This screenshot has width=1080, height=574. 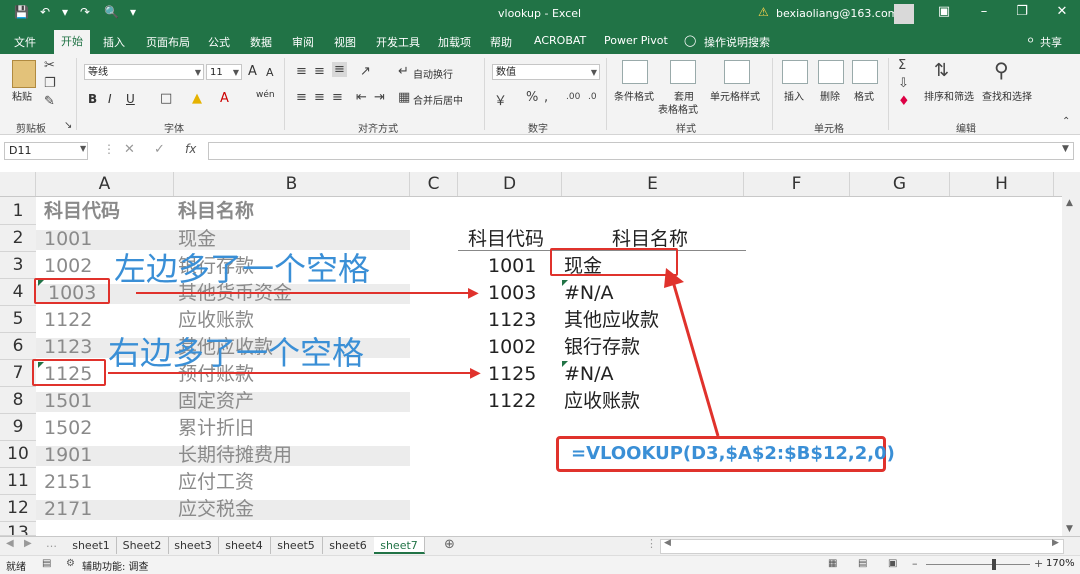 I want to click on zoom-slider, so click(x=978, y=564).